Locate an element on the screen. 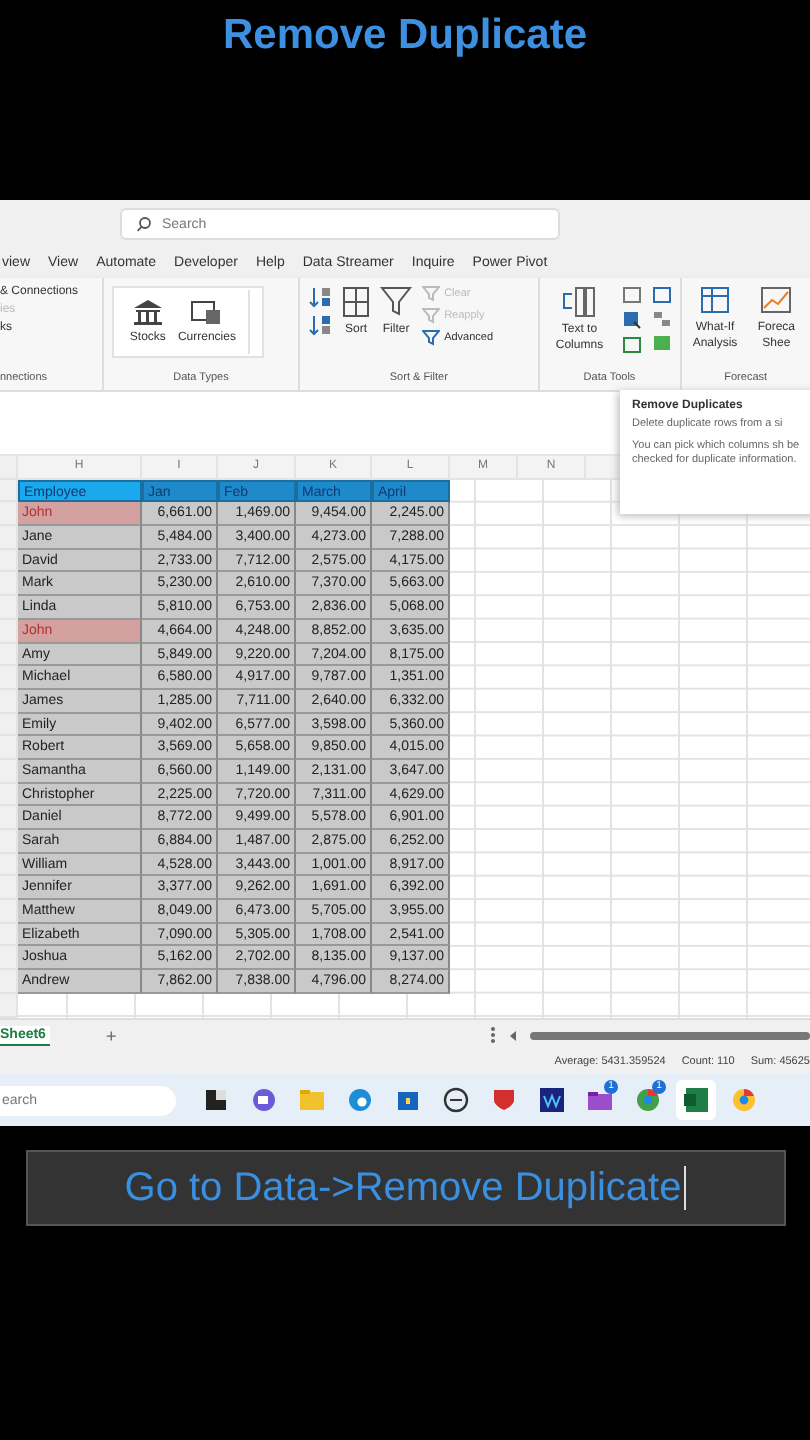 This screenshot has height=1440, width=810. funnel-icon is located at coordinates (396, 302).